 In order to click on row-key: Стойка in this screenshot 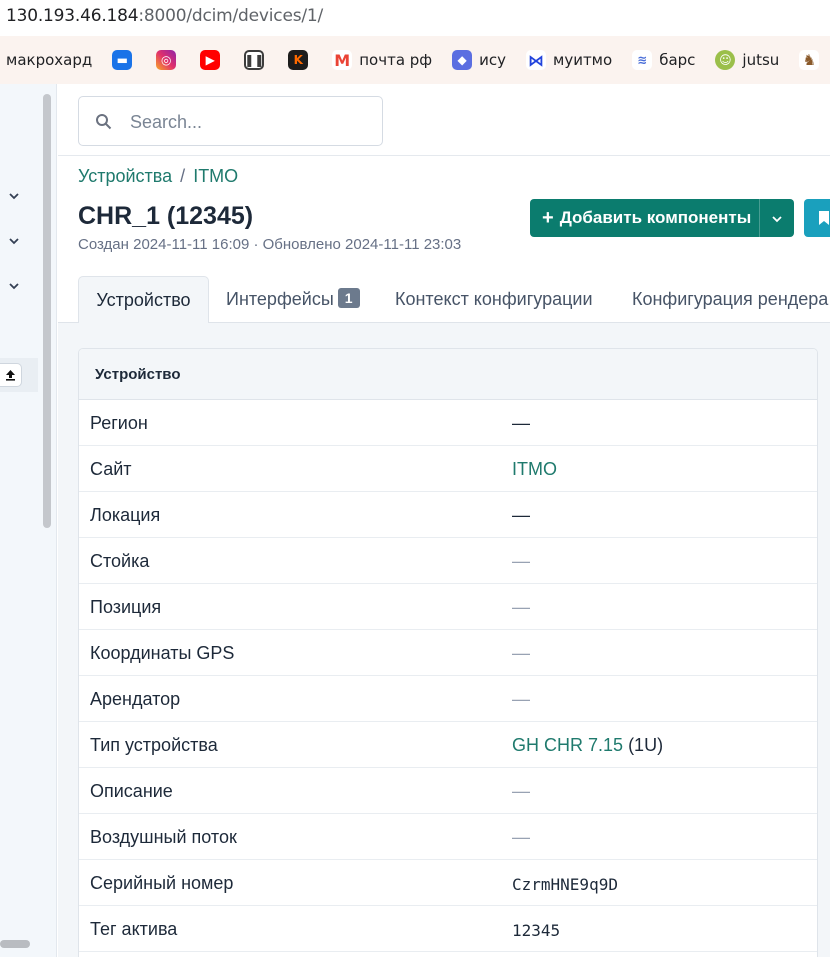, I will do `click(120, 561)`.